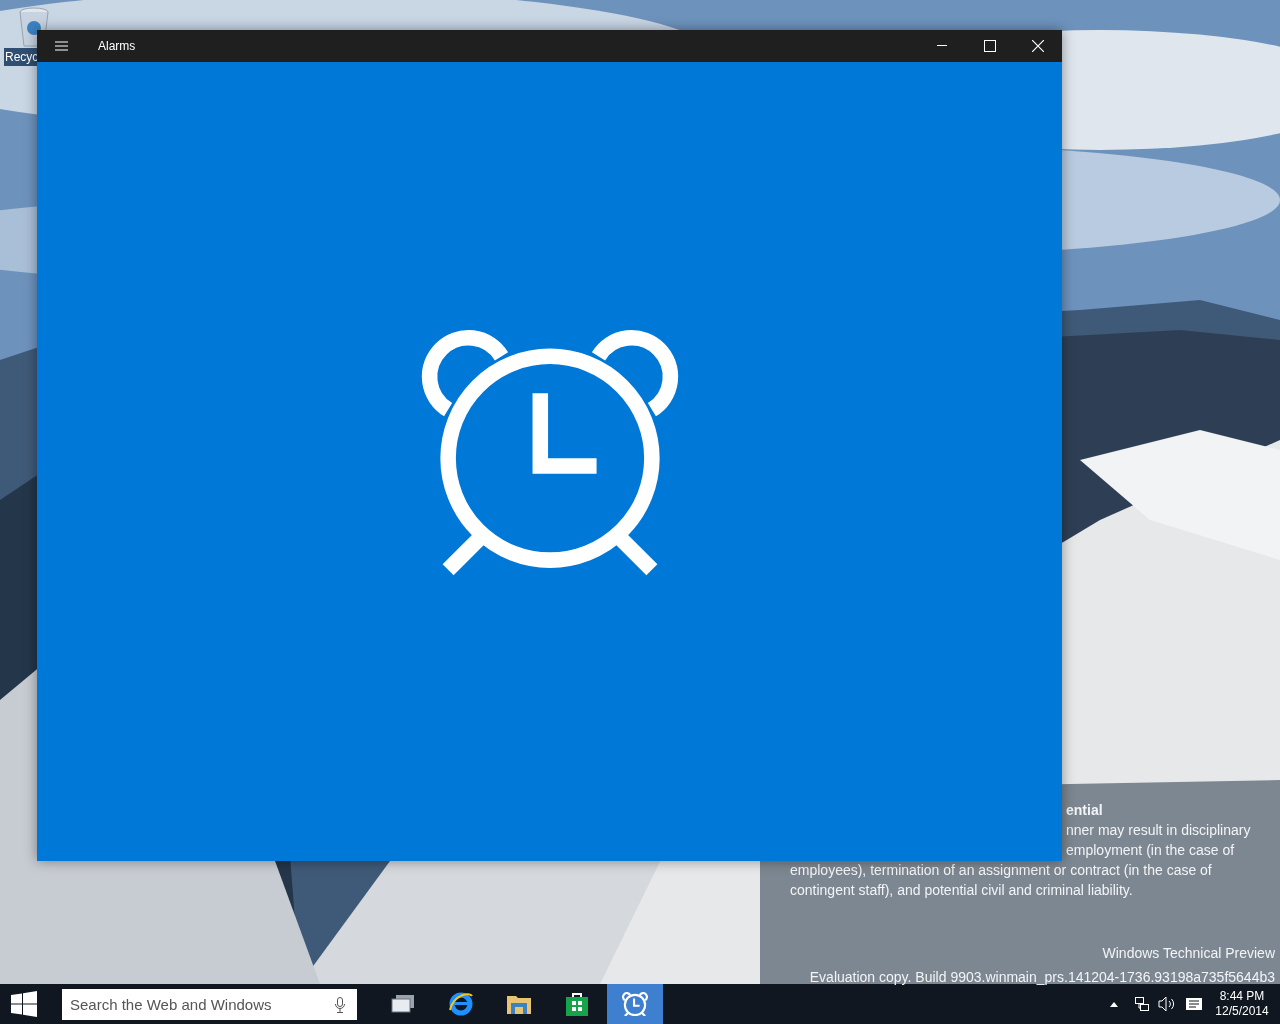 Image resolution: width=1280 pixels, height=1024 pixels. I want to click on clock-time: 8:44 PM, so click(1242, 996).